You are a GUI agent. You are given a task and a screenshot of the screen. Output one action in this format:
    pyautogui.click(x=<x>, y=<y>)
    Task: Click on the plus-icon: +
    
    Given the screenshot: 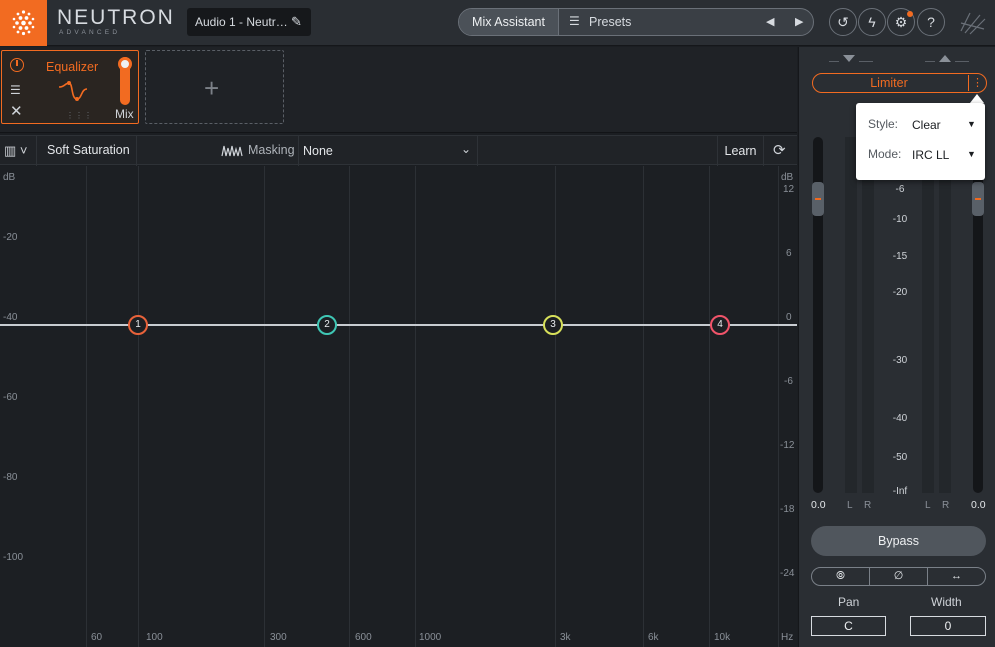 What is the action you would take?
    pyautogui.click(x=211, y=88)
    